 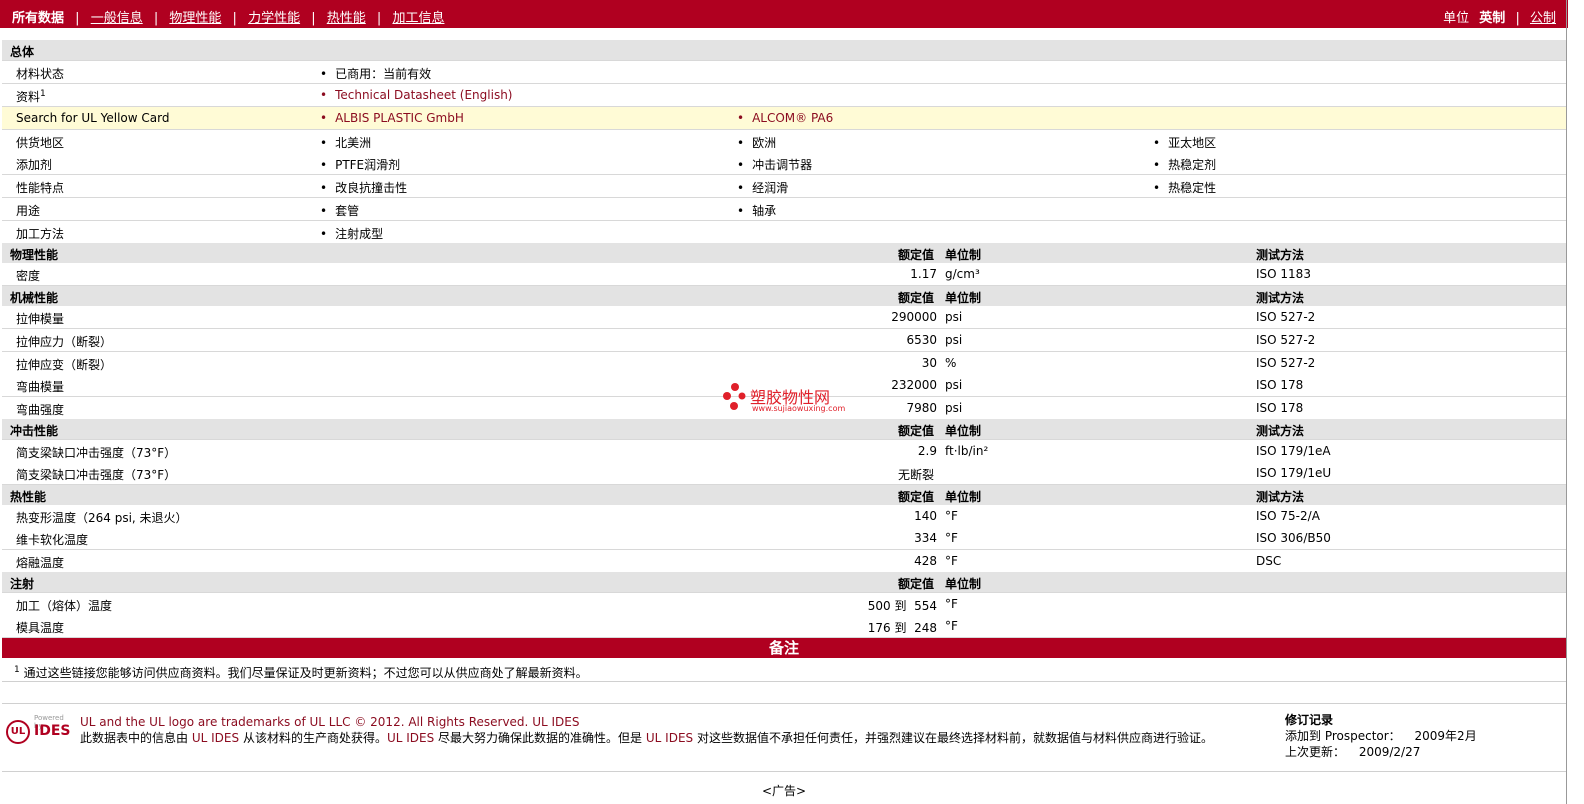 What do you see at coordinates (416, 95) in the screenshot?
I see `datasheet-link: Technical Datasheet (English)` at bounding box center [416, 95].